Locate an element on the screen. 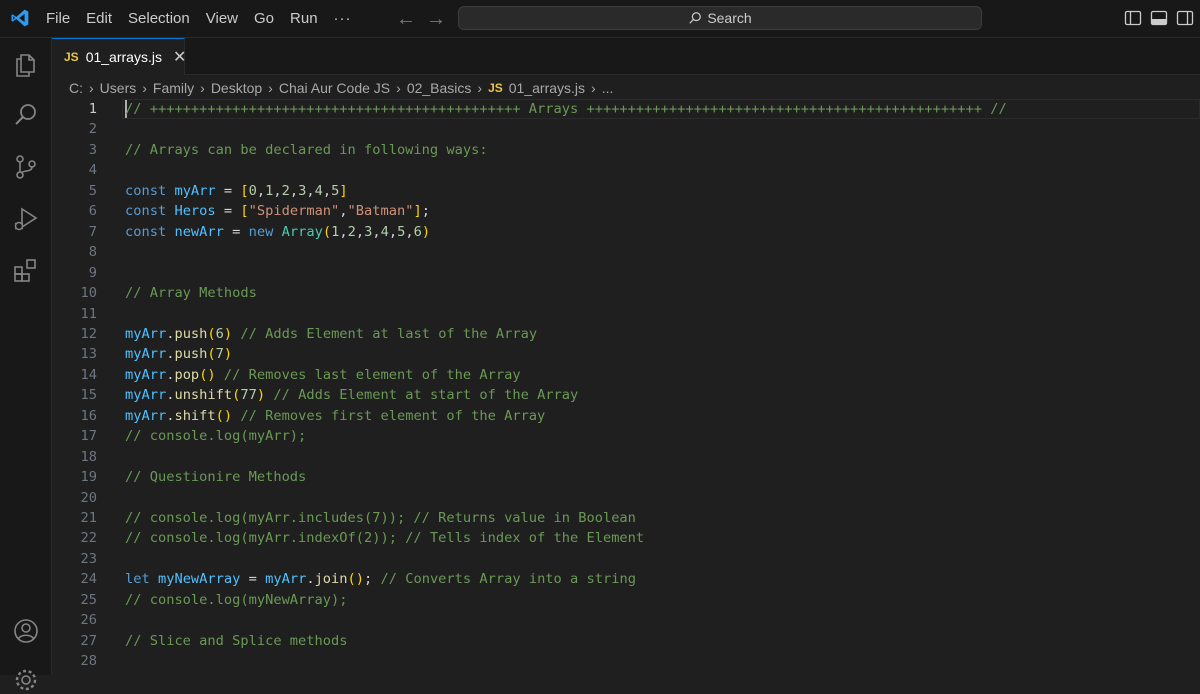 This screenshot has height=694, width=1200. breadcrumb-drive: C: is located at coordinates (76, 88).